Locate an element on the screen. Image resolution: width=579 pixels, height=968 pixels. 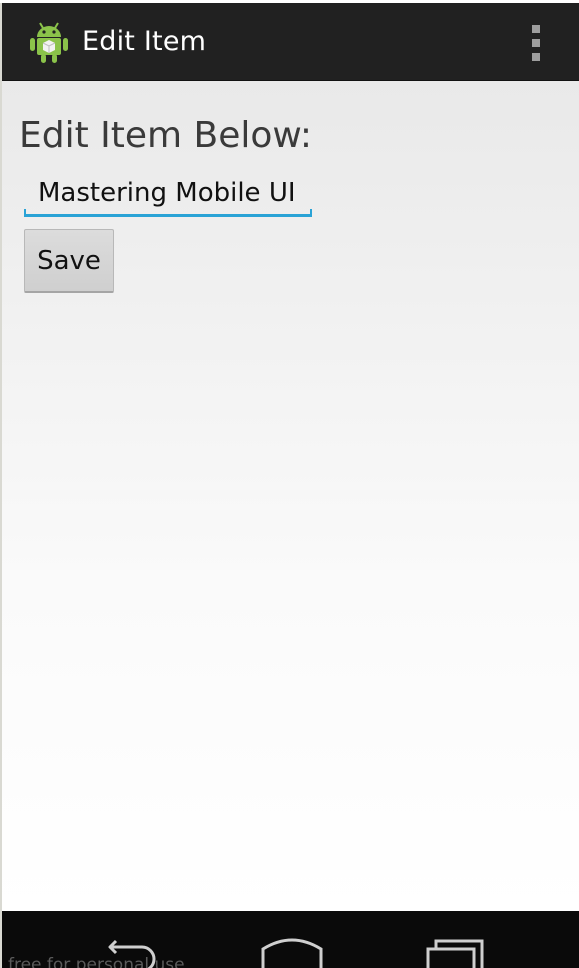
navigation-bar: free for personal use is located at coordinates (290, 939).